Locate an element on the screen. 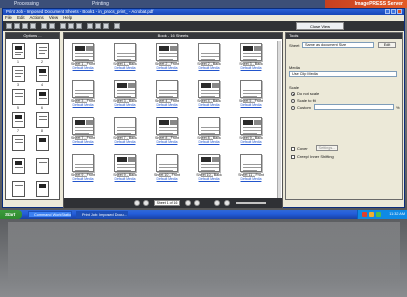 The image size is (407, 297). sheet-thumbnail: Sheet 10 - Back Default Media is located at coordinates (209, 169).